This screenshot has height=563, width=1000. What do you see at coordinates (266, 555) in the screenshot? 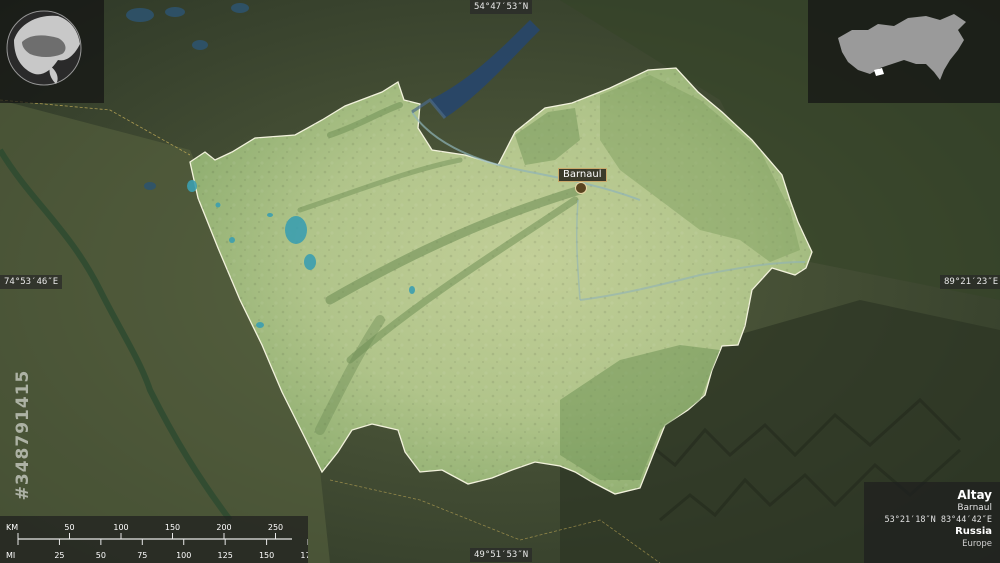
I see `scale-mi-label: 150` at bounding box center [266, 555].